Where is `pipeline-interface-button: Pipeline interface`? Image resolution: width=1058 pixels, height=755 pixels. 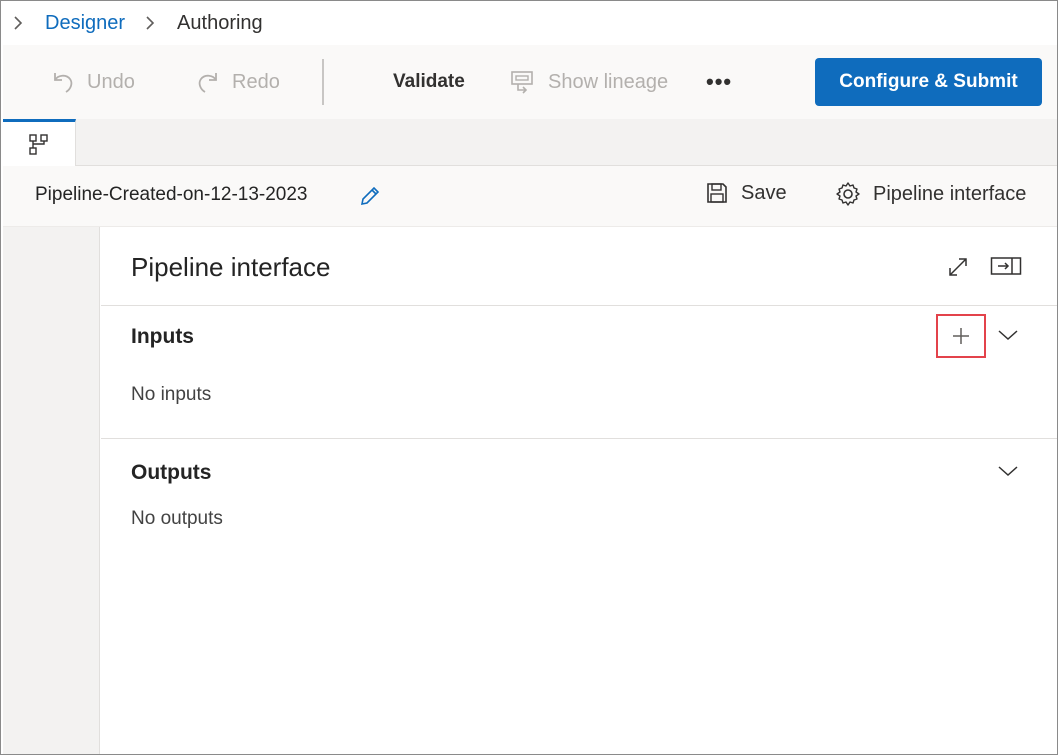 pipeline-interface-button: Pipeline interface is located at coordinates (930, 194).